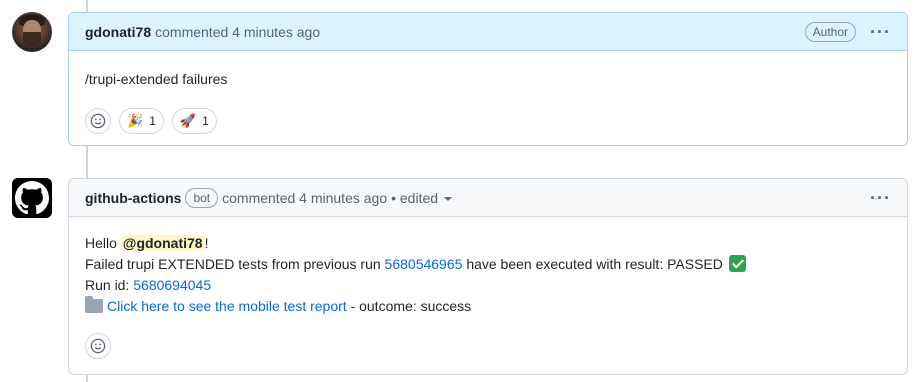  I want to click on greeting-text: Hello, so click(101, 243).